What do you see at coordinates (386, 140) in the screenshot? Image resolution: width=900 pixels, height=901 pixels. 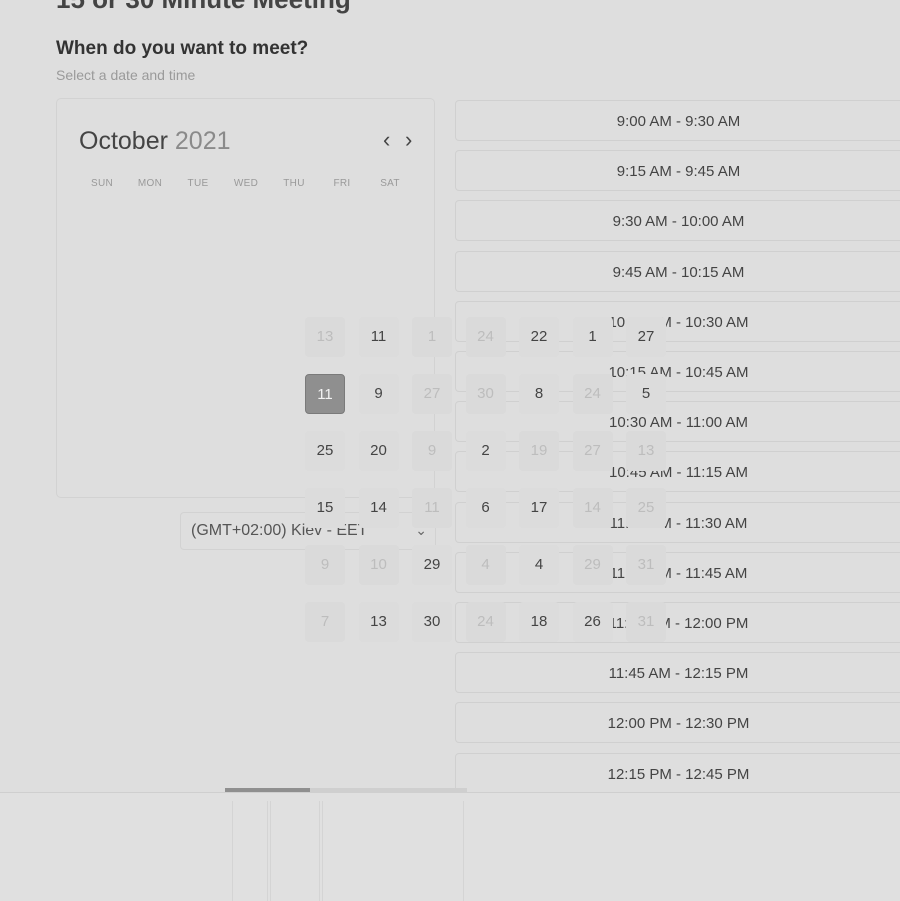 I see `chevron-left-icon: ‹` at bounding box center [386, 140].